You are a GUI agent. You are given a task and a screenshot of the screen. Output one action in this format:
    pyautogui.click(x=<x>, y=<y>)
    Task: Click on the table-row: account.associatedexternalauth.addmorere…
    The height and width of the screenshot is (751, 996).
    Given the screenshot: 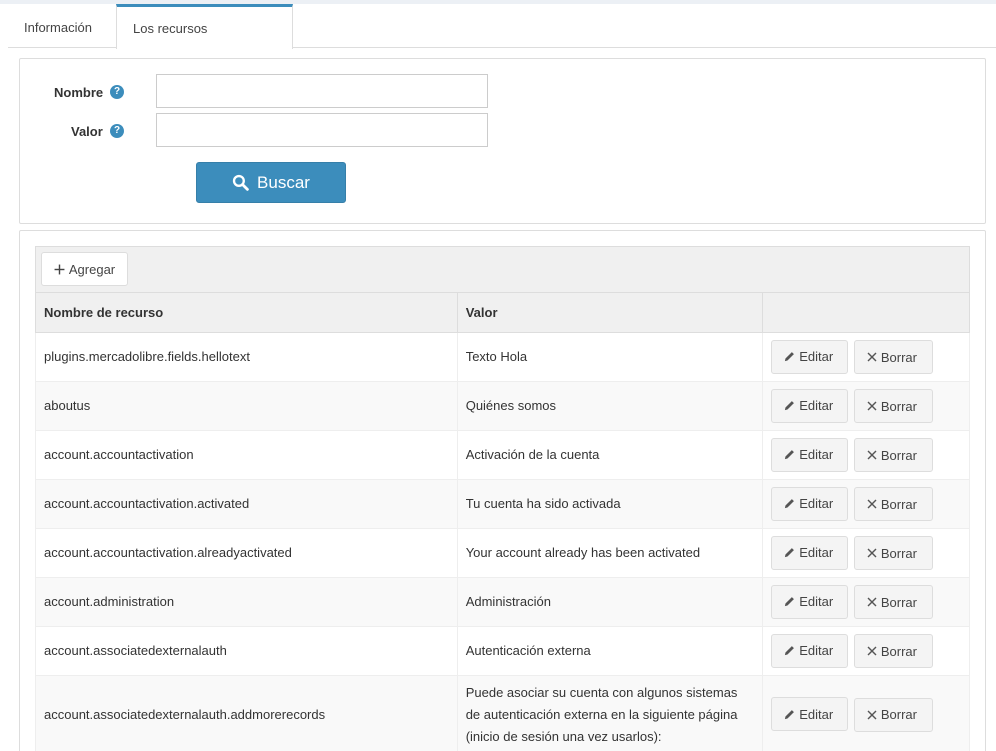 What is the action you would take?
    pyautogui.click(x=502, y=713)
    